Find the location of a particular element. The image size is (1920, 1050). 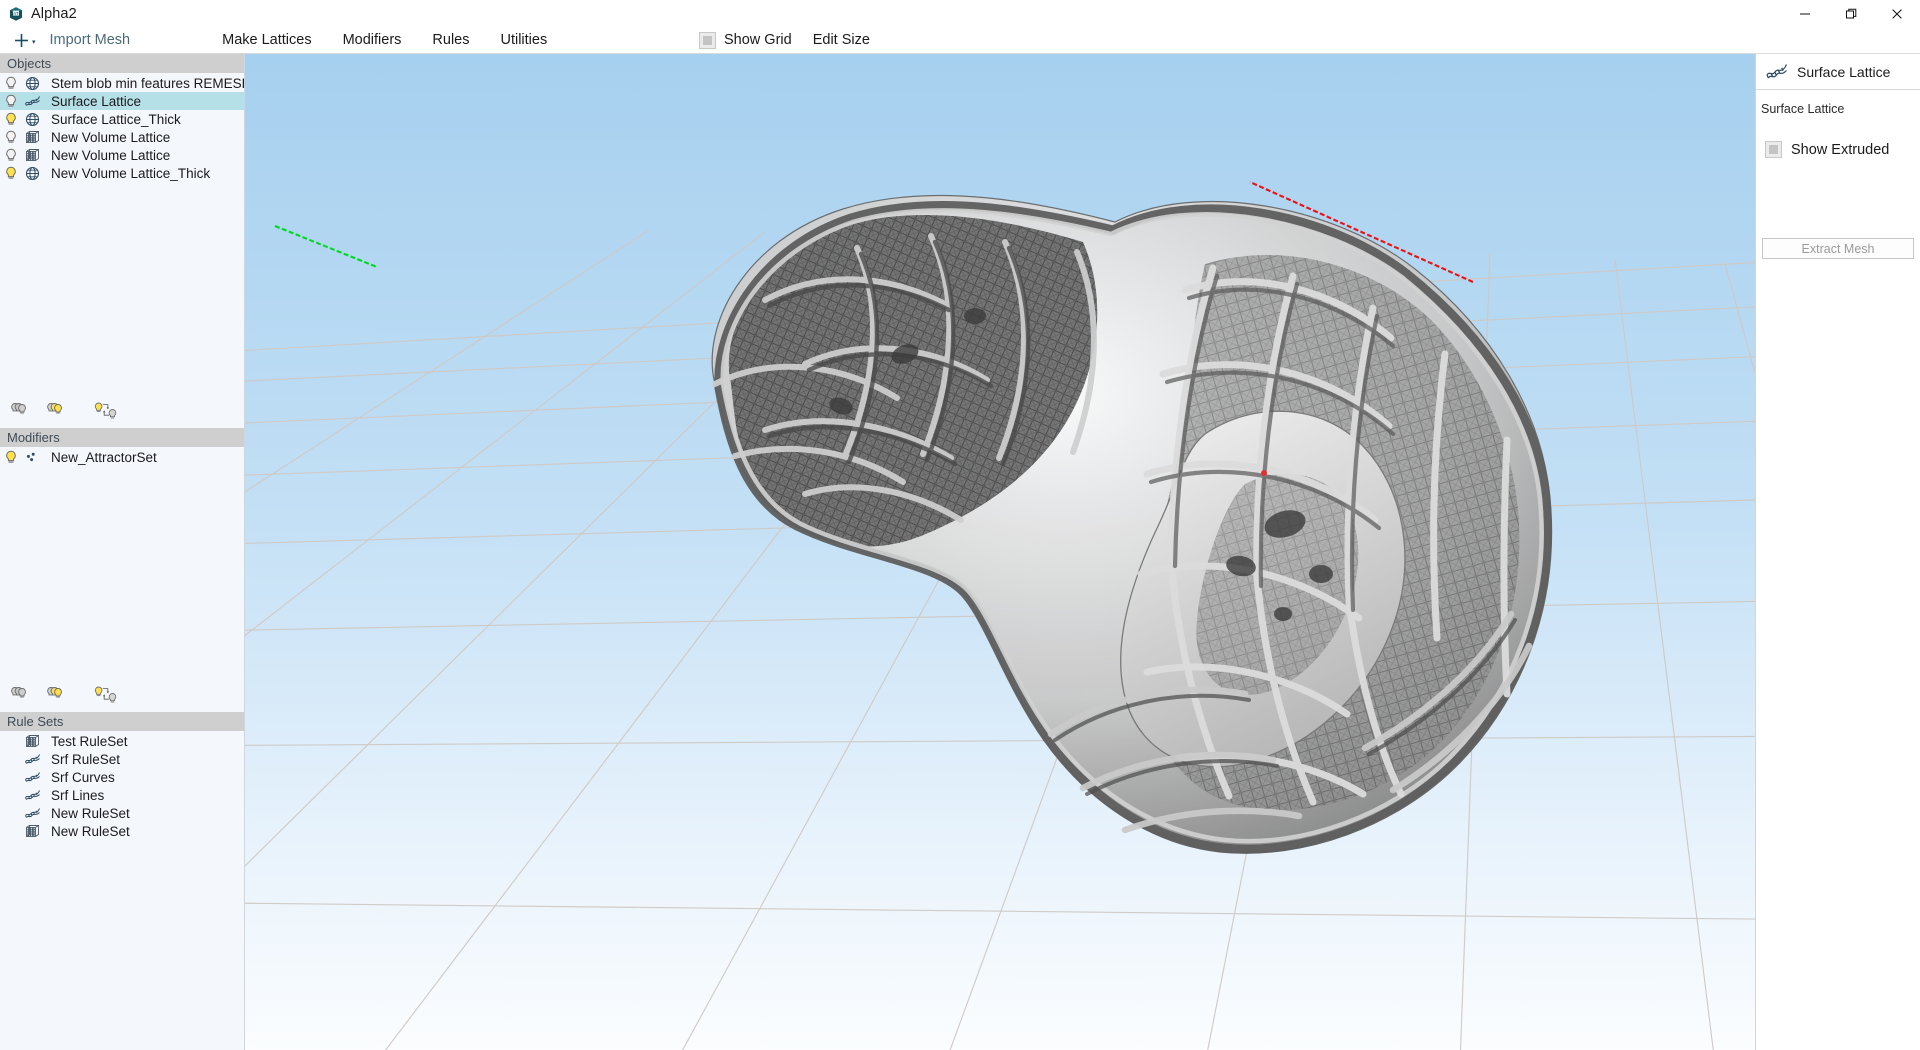

show-extruded-checkbox is located at coordinates (1773, 149).